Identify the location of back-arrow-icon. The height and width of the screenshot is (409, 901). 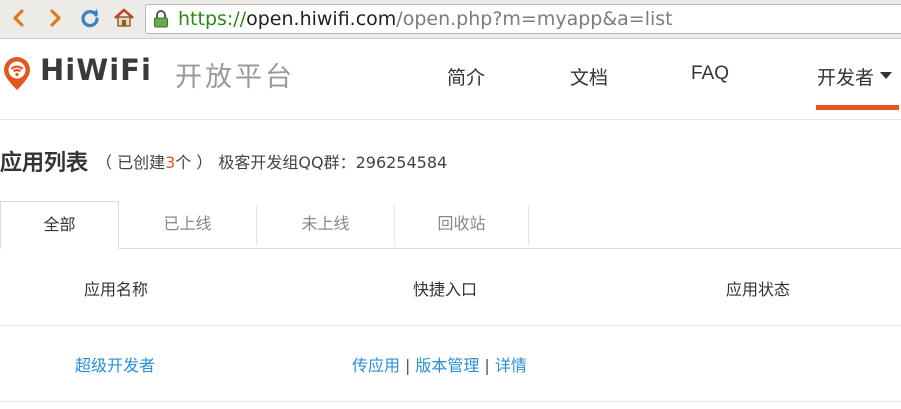
(18, 18).